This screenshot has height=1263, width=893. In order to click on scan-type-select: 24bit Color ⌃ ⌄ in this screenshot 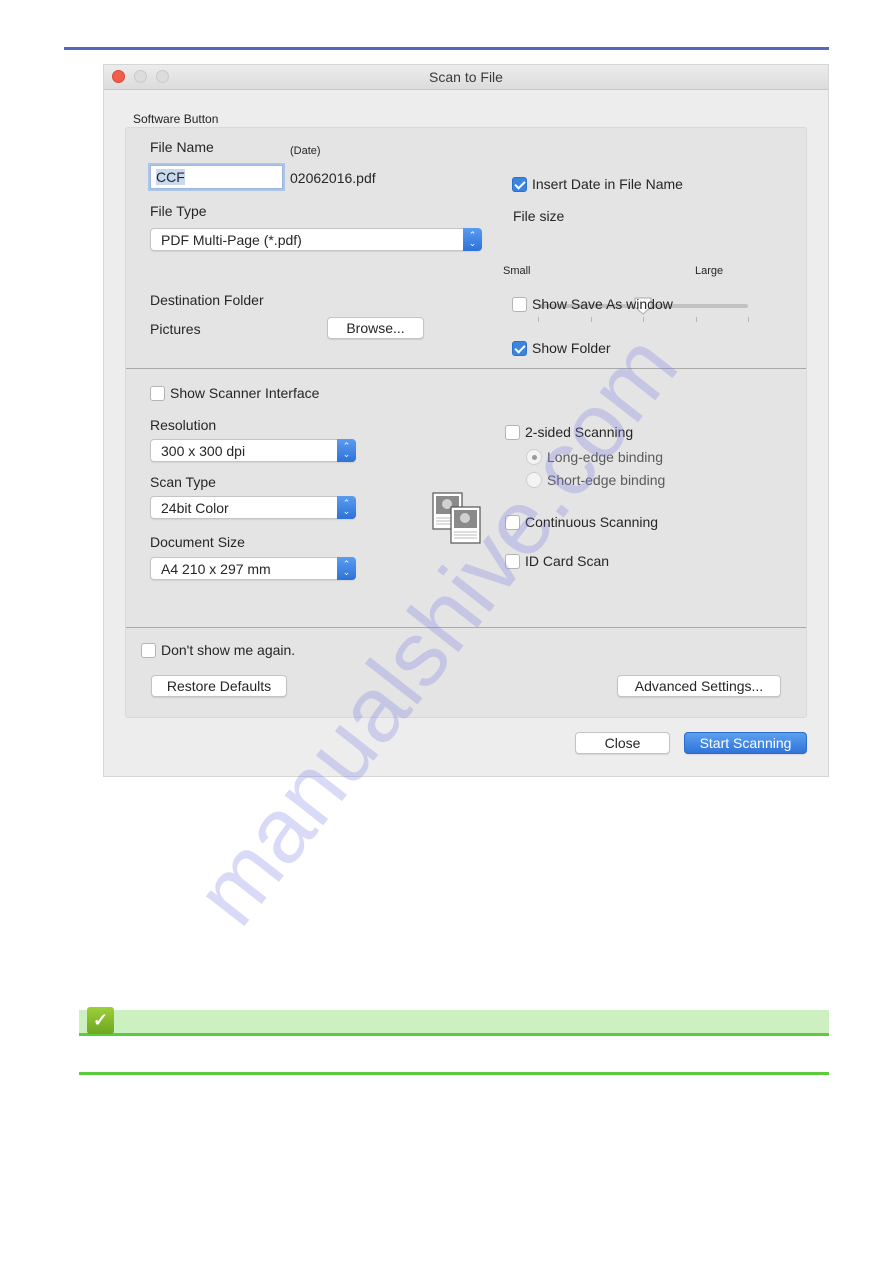, I will do `click(253, 507)`.